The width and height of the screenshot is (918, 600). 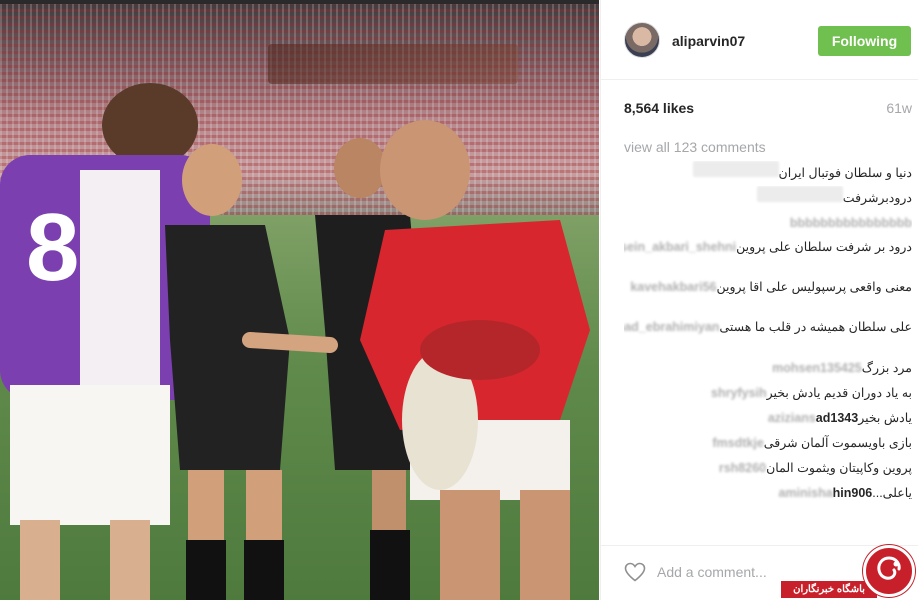 What do you see at coordinates (845, 173) in the screenshot?
I see `comment-text: دنیا و سلطان فوتبال ایران` at bounding box center [845, 173].